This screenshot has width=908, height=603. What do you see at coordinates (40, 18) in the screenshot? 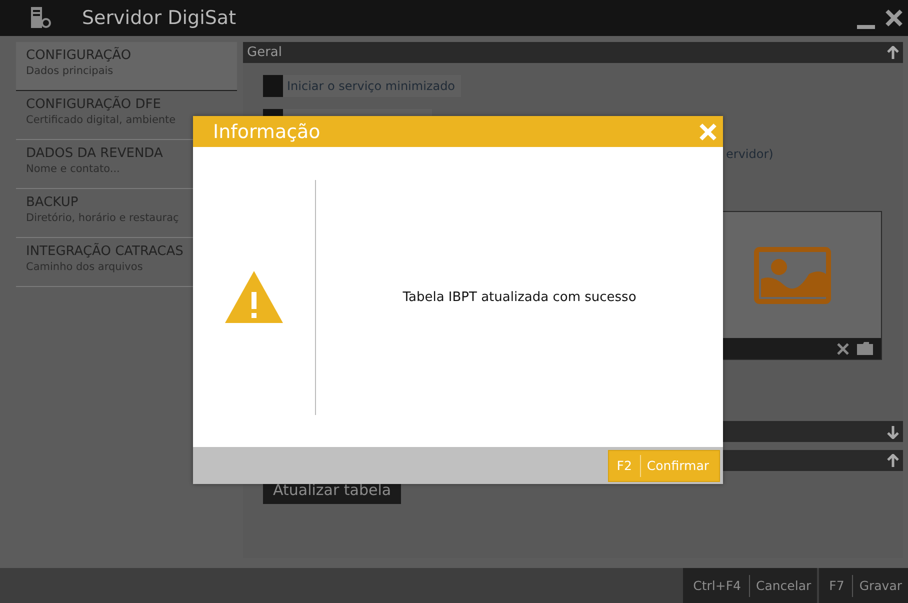
I see `server-gear-icon` at bounding box center [40, 18].